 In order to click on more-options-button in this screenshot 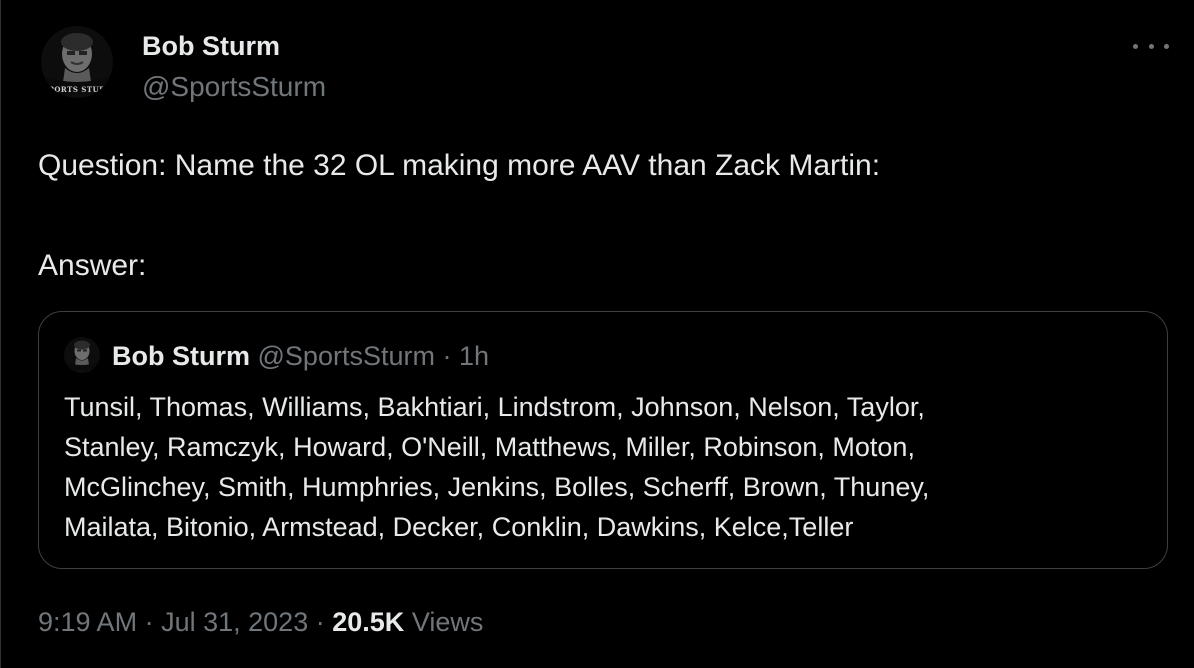, I will do `click(1151, 46)`.